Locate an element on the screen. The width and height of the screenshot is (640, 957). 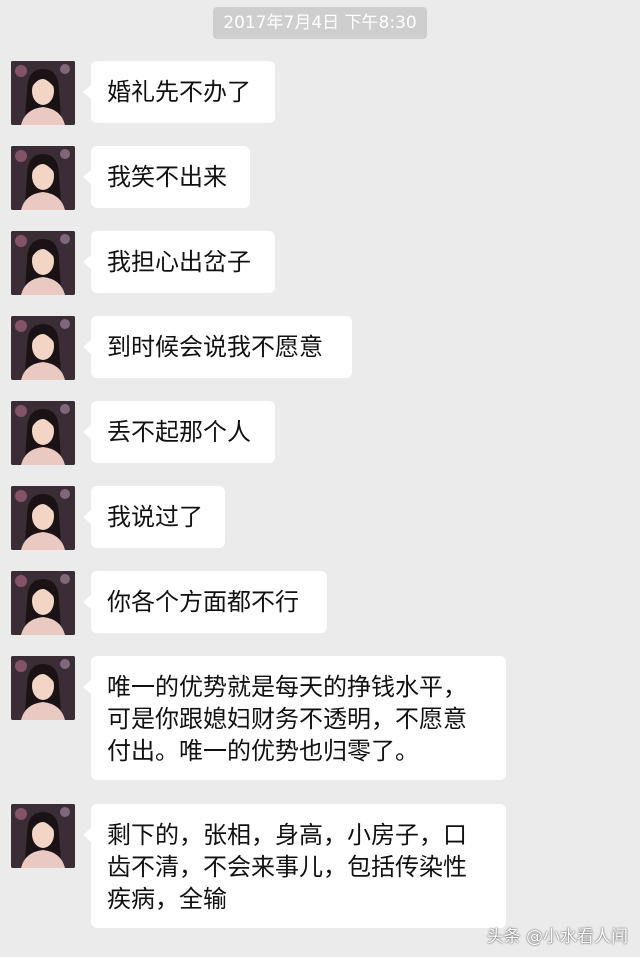
message-text: 我担心出岔子 is located at coordinates (179, 262).